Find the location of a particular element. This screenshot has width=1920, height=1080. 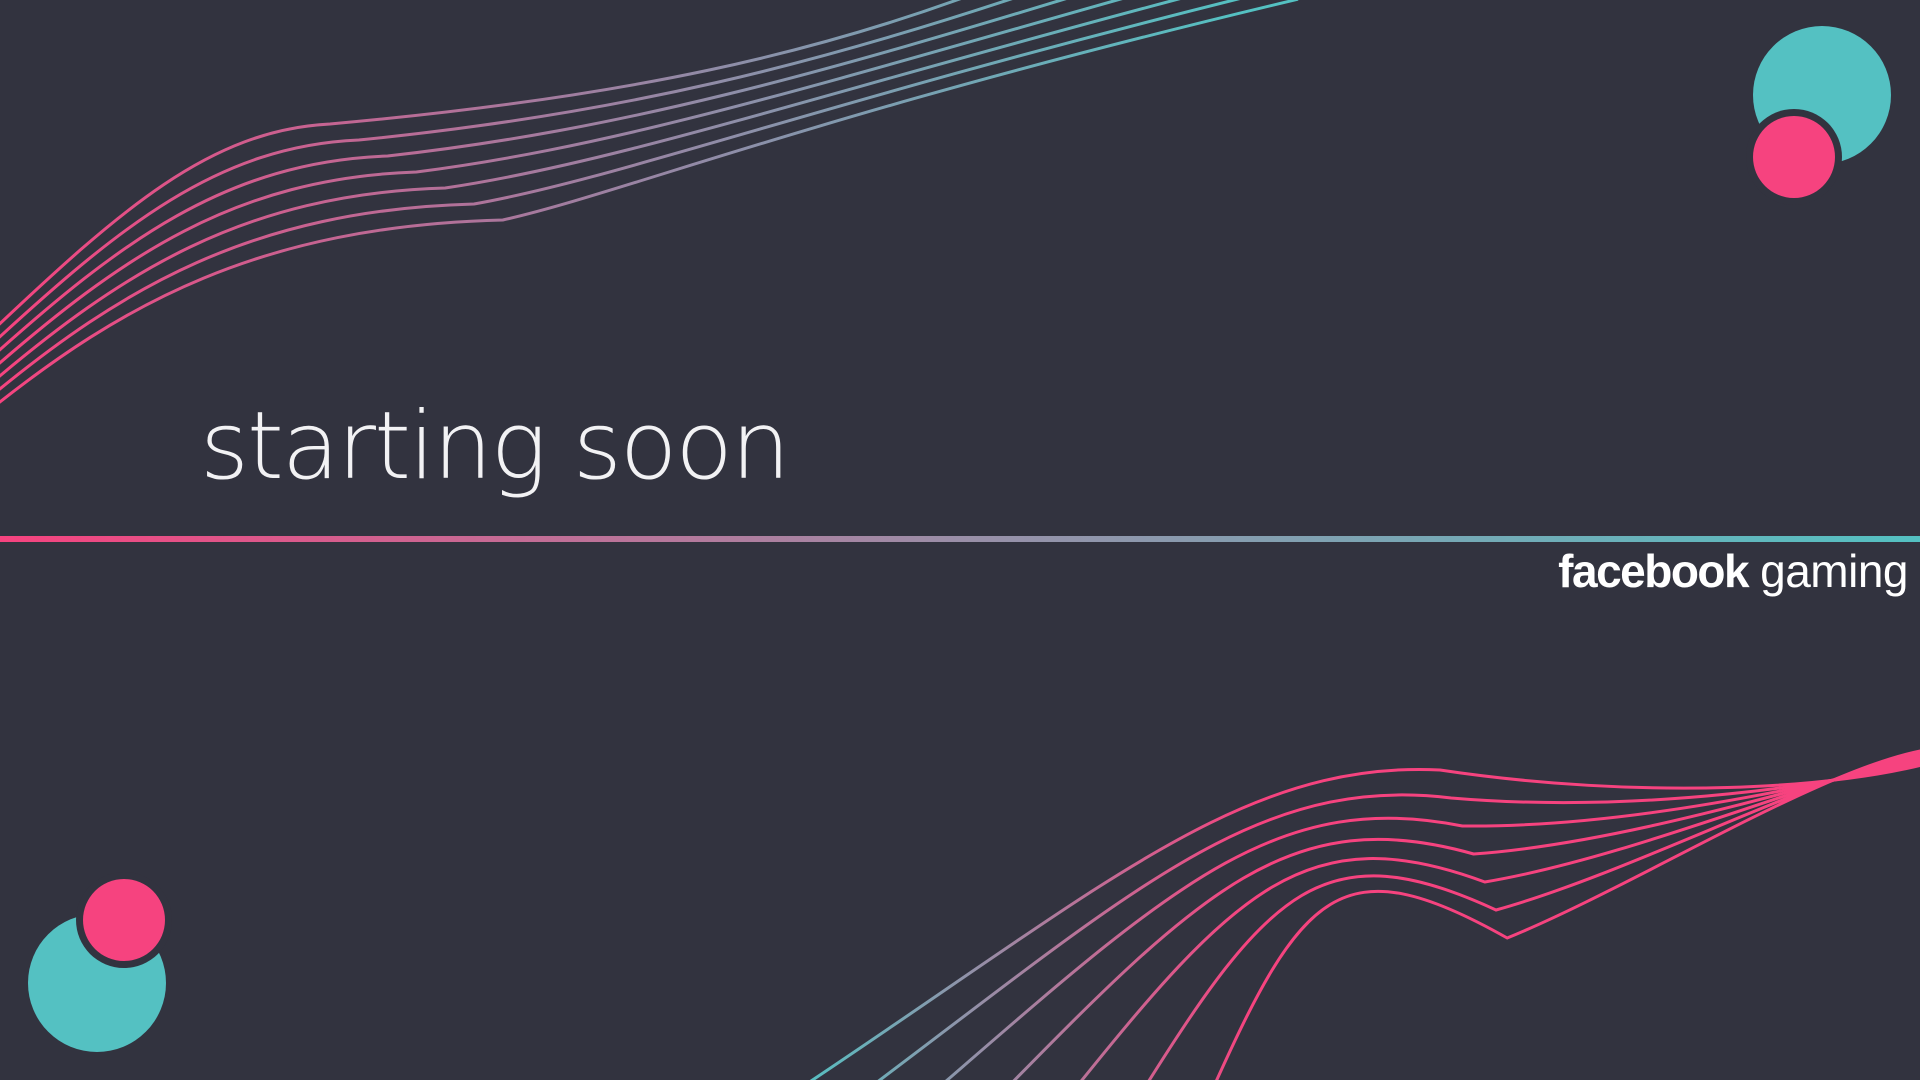

brand-logo: facebook gaming is located at coordinates (1733, 571).